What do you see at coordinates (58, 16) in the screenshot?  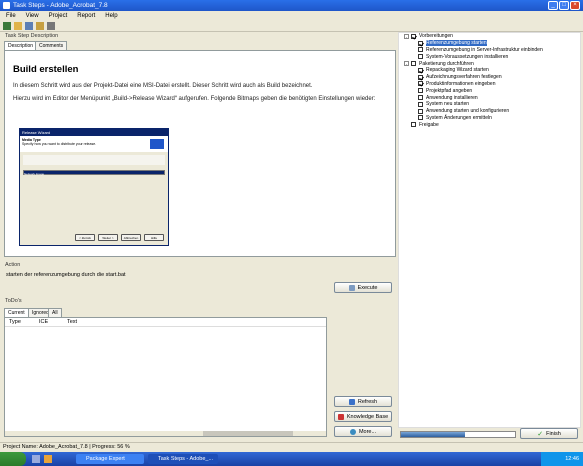 I see `menu-project: Project` at bounding box center [58, 16].